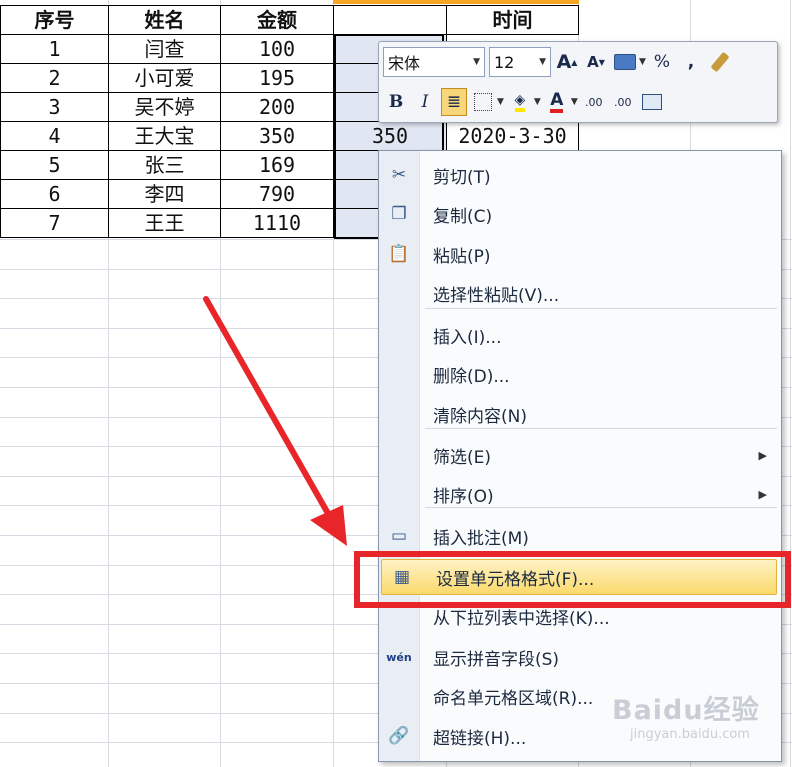 The width and height of the screenshot is (792, 767). I want to click on watermark-url: jingyan.baidu.com, so click(690, 734).